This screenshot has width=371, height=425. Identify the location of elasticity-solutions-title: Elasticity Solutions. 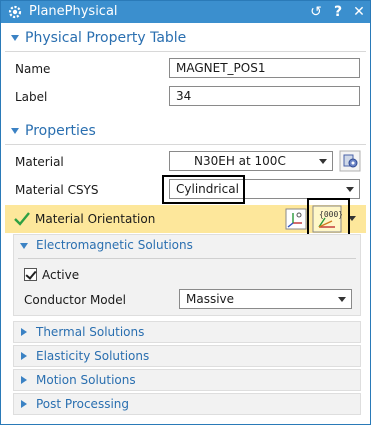
(93, 356).